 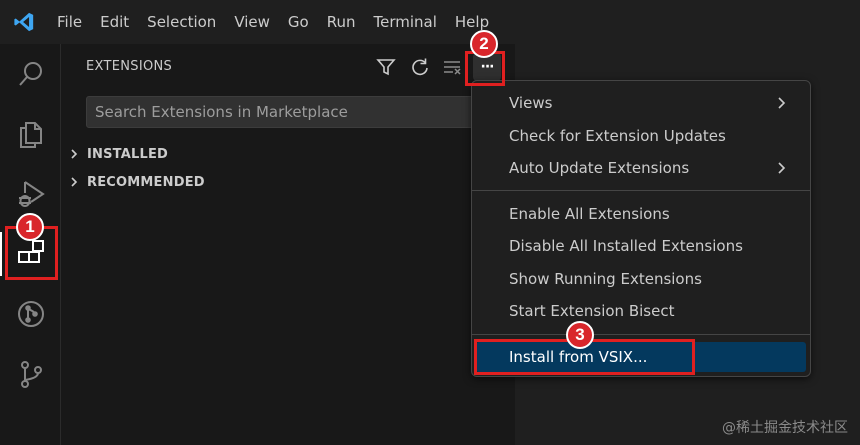 What do you see at coordinates (605, 279) in the screenshot?
I see `menu-item-label: Show Running Extensions` at bounding box center [605, 279].